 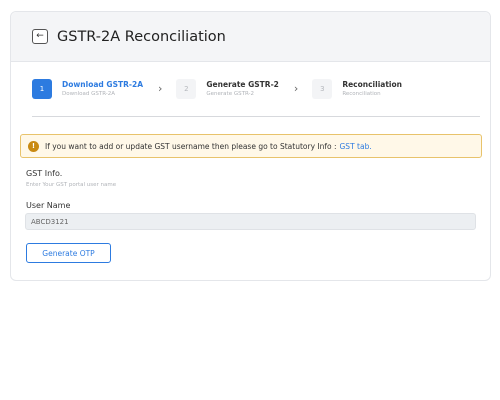 What do you see at coordinates (68, 253) in the screenshot?
I see `generate-otp-button: Generate OTP` at bounding box center [68, 253].